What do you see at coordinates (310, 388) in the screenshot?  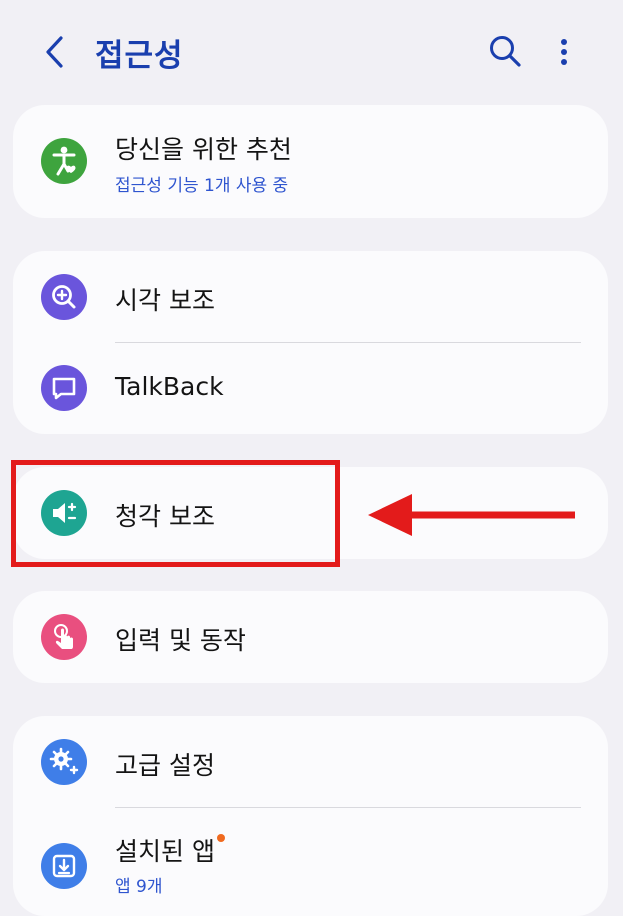 I see `talkback-item: TalkBack` at bounding box center [310, 388].